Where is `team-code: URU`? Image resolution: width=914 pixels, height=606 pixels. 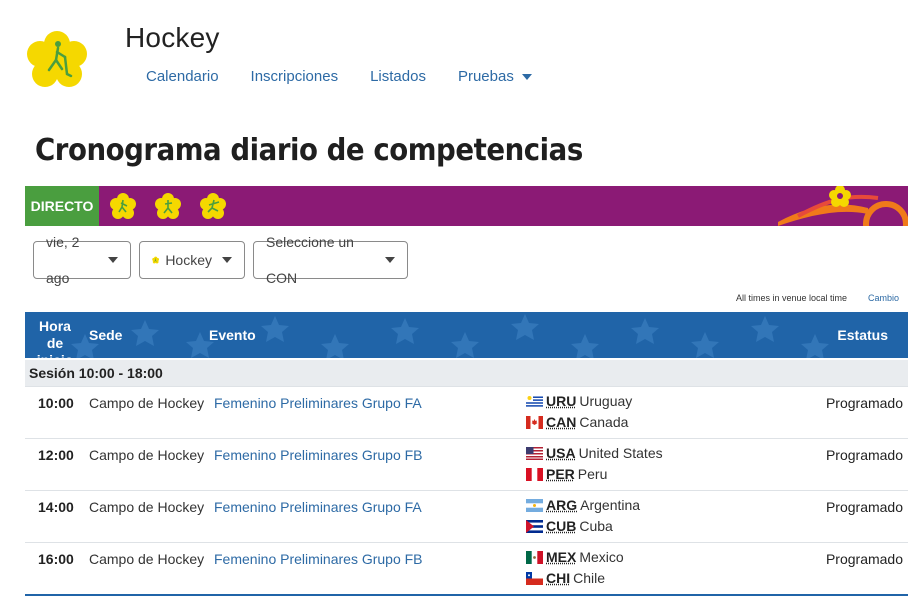
team-code: URU is located at coordinates (561, 401).